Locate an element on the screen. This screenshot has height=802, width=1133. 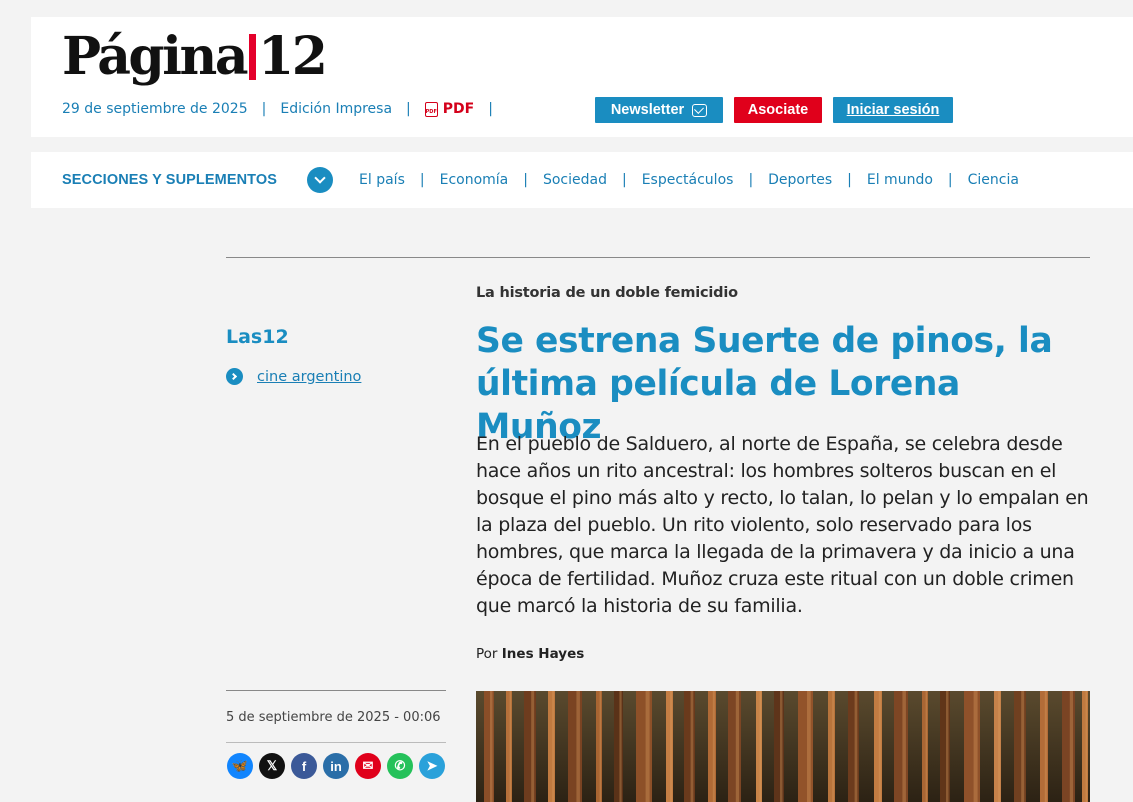
nav-link-espectaculos: Espectáculos is located at coordinates (688, 180).